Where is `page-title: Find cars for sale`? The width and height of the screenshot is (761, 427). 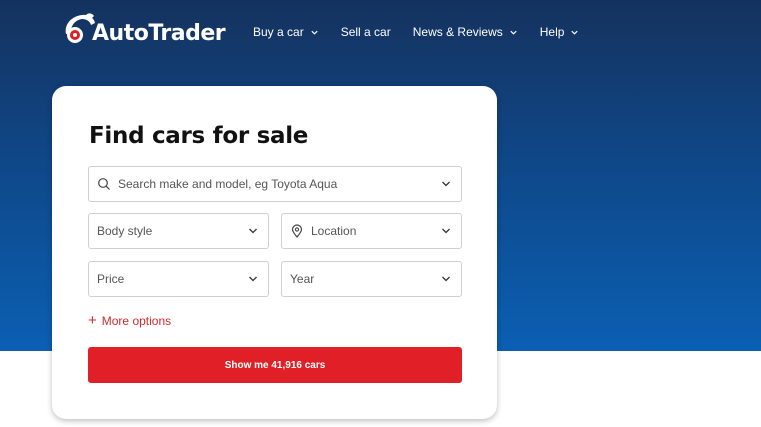
page-title: Find cars for sale is located at coordinates (199, 136).